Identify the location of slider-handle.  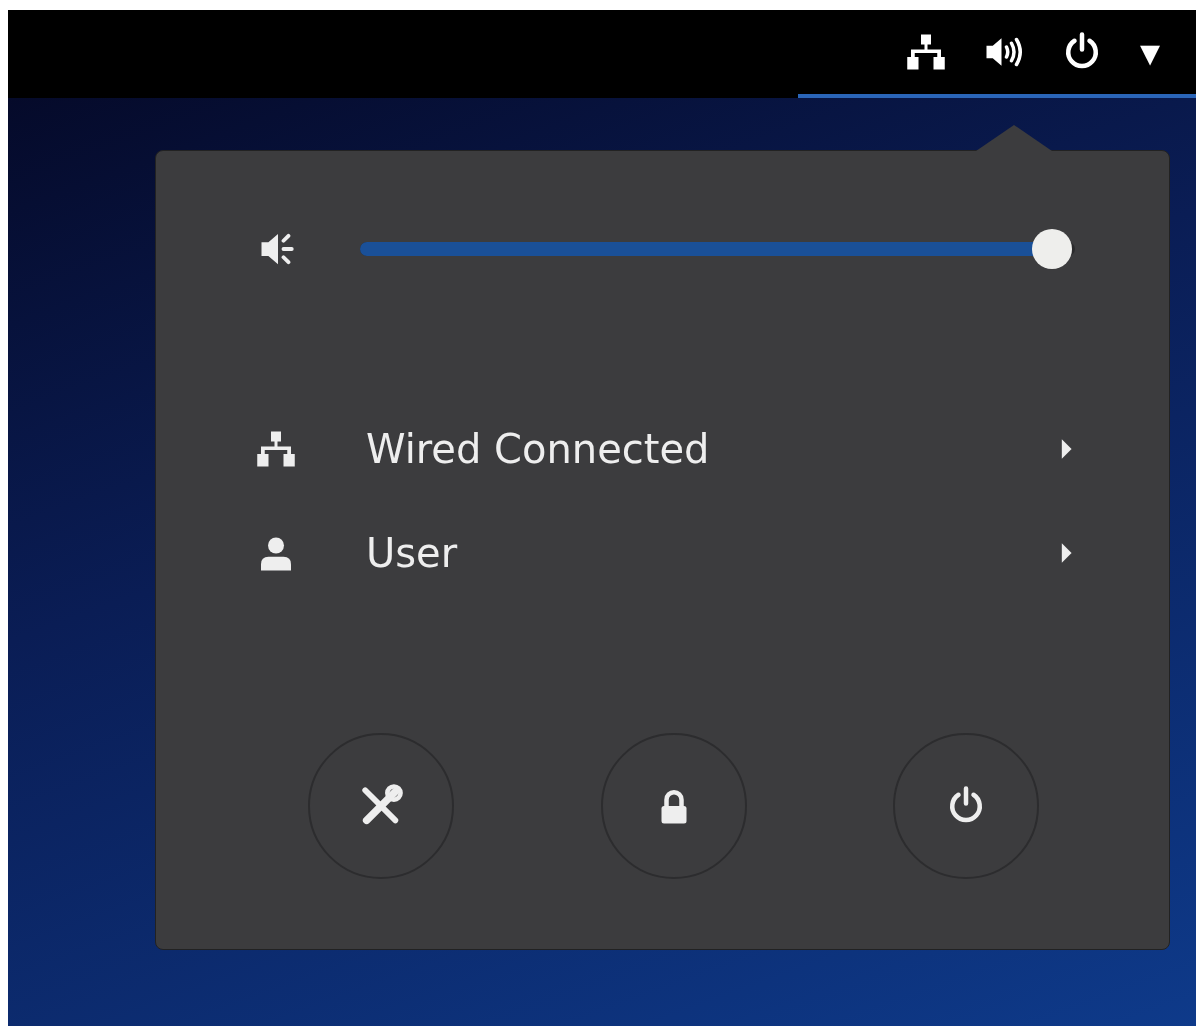
(1052, 249).